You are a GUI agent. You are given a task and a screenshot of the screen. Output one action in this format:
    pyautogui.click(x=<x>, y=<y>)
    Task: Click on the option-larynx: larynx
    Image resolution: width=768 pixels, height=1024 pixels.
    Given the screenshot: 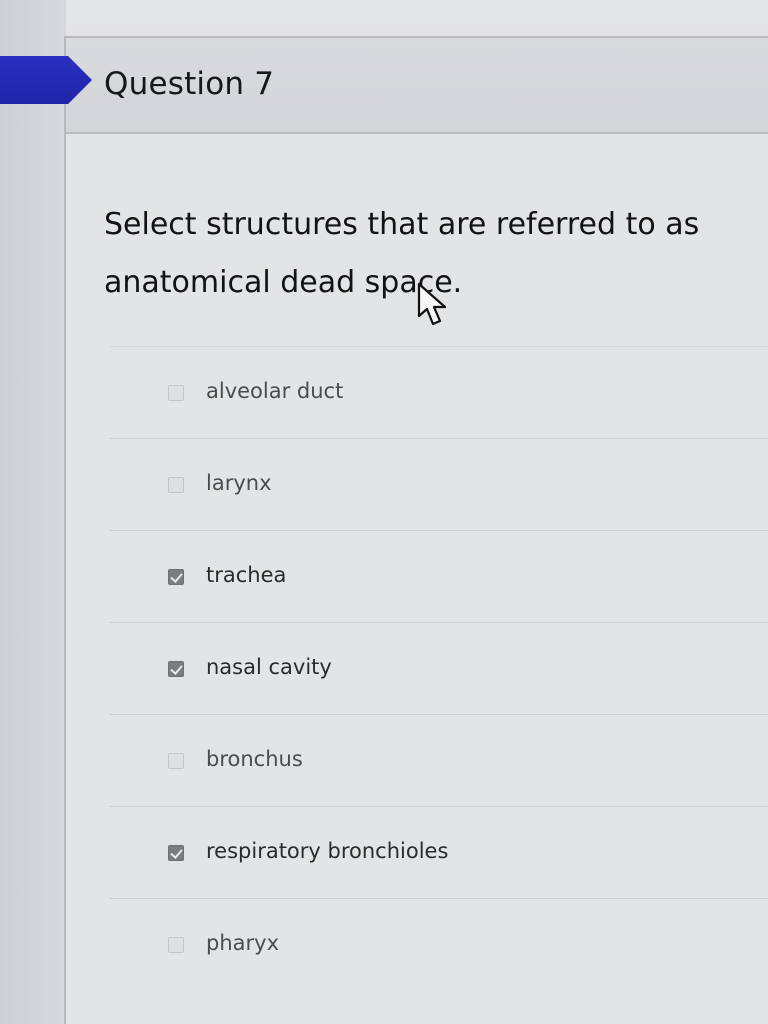 What is the action you would take?
    pyautogui.click(x=439, y=484)
    